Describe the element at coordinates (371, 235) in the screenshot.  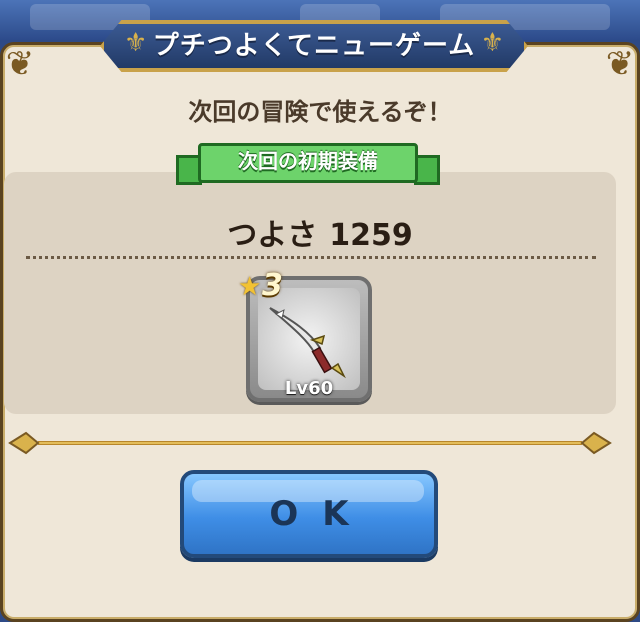
I see `power-value: 1259` at that location.